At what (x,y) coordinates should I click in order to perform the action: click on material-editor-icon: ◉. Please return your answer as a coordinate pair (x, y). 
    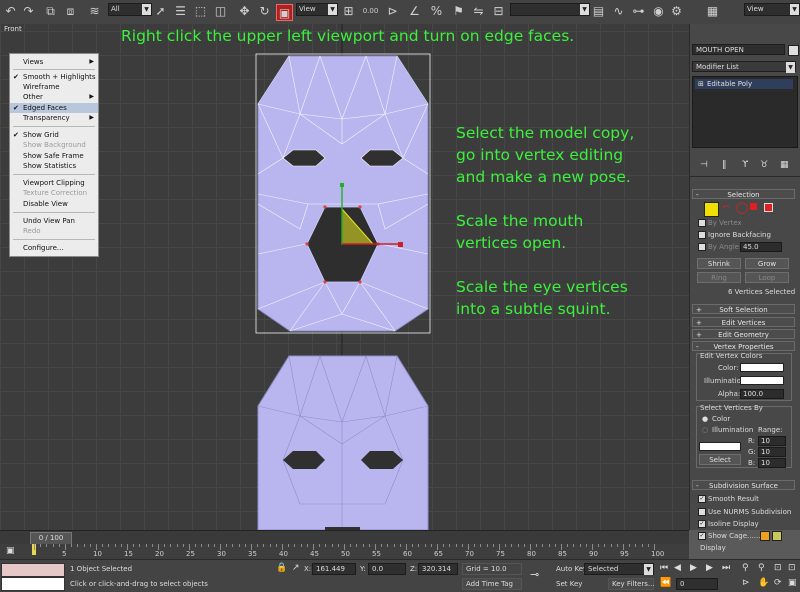
    Looking at the image, I should click on (658, 11).